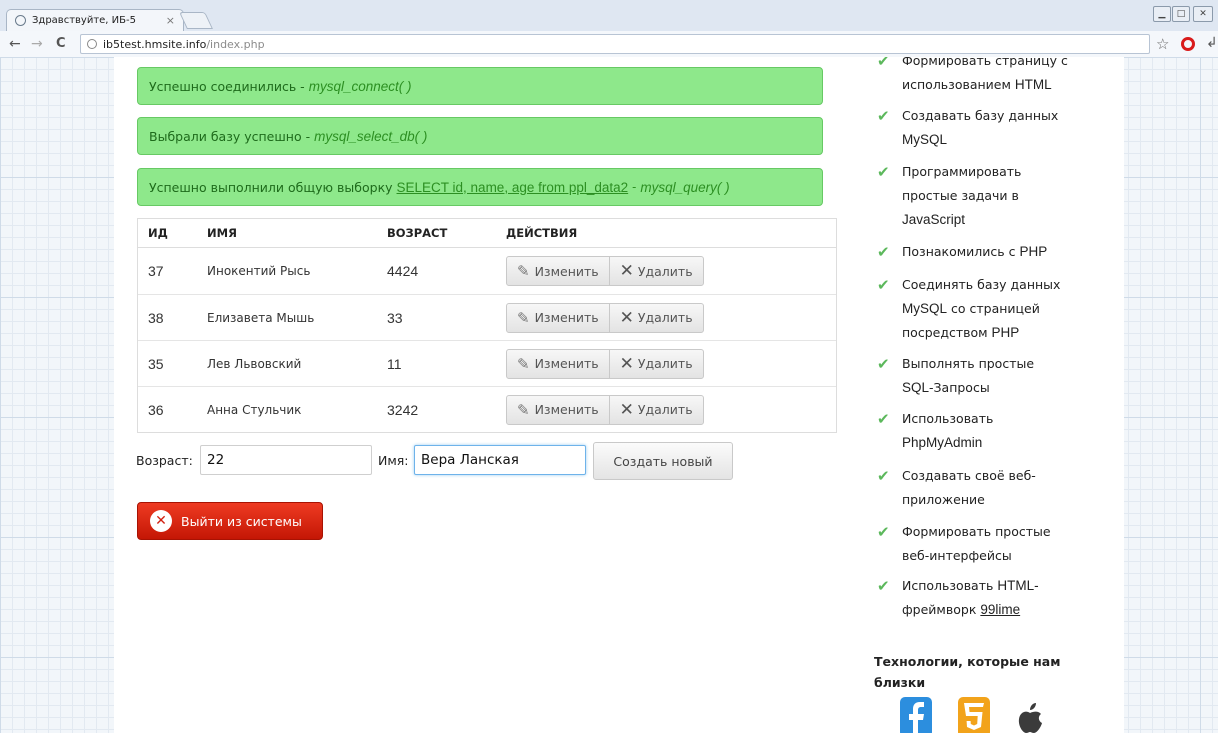 The height and width of the screenshot is (733, 1218). I want to click on cell-name: Елизавета Мышь, so click(261, 317).